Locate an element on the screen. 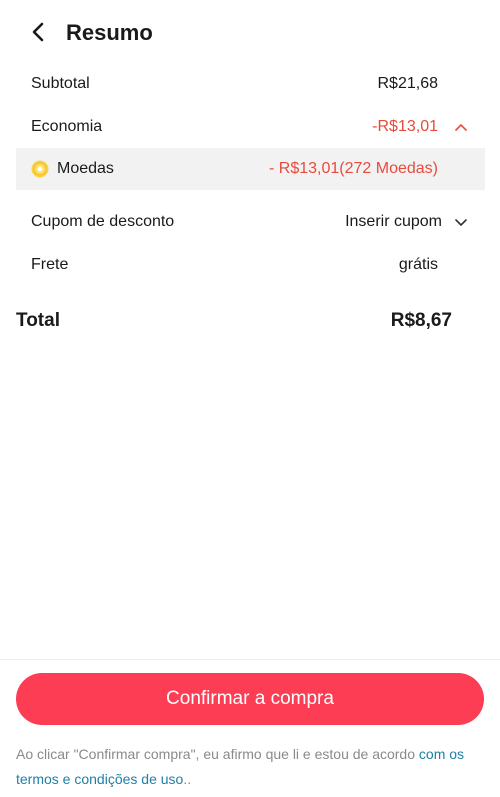 This screenshot has height=797, width=500. economia-label: Economia is located at coordinates (67, 126).